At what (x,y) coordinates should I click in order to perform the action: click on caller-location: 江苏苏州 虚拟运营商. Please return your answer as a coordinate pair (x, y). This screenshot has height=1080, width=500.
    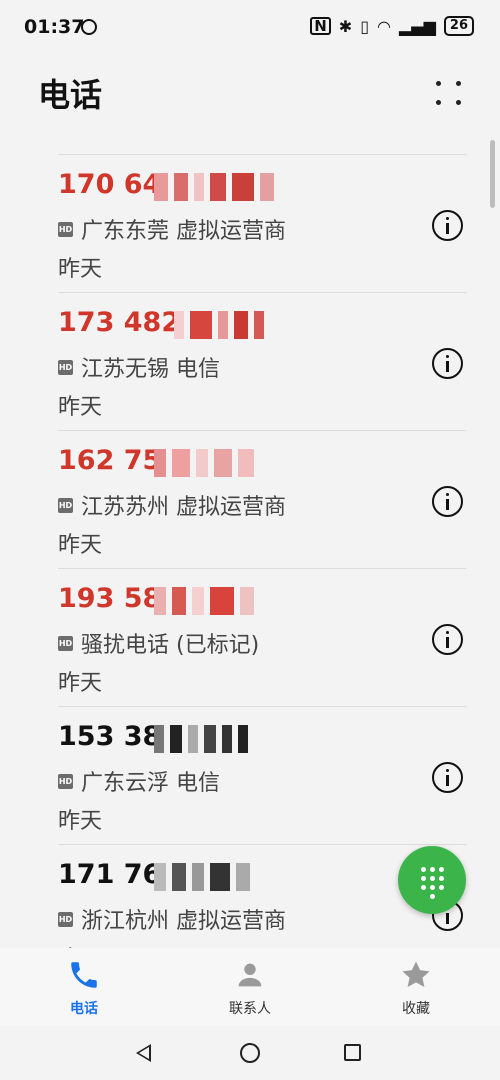
    Looking at the image, I should click on (183, 507).